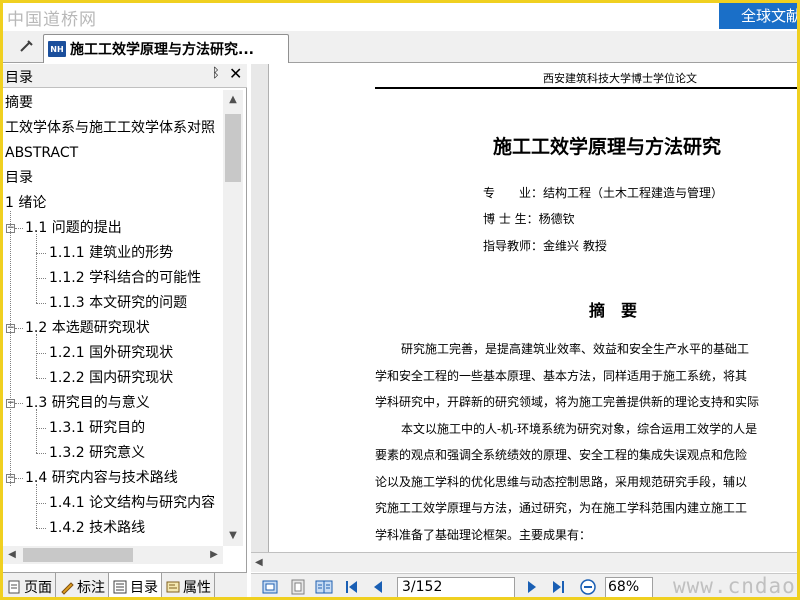 Image resolution: width=800 pixels, height=600 pixels. Describe the element at coordinates (378, 587) in the screenshot. I see `previous-page-icon` at that location.